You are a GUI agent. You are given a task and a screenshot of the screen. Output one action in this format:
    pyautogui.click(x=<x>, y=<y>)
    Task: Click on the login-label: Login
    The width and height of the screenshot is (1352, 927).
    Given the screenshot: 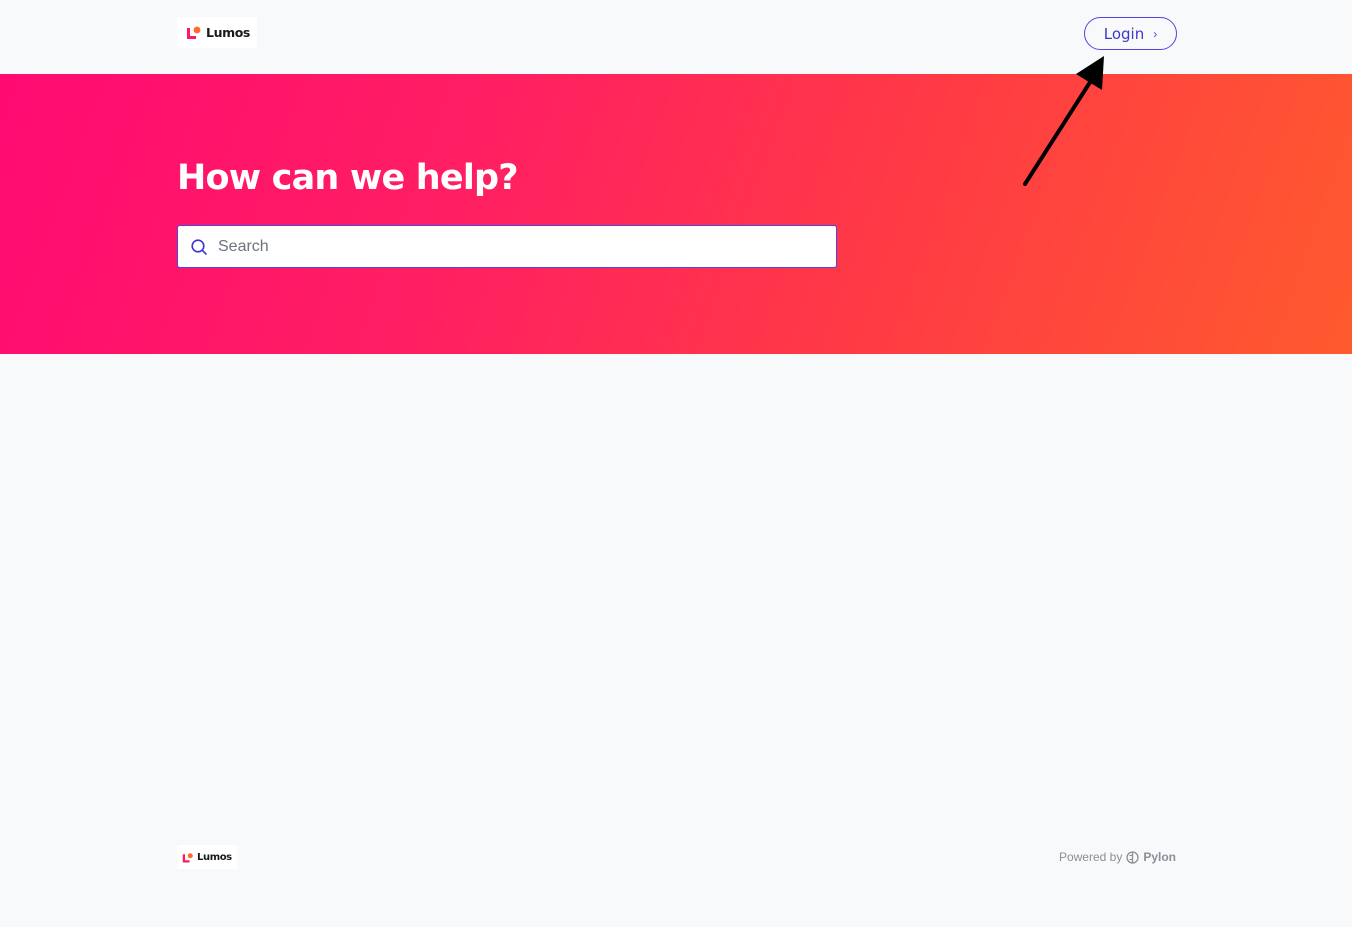 What is the action you would take?
    pyautogui.click(x=1124, y=33)
    